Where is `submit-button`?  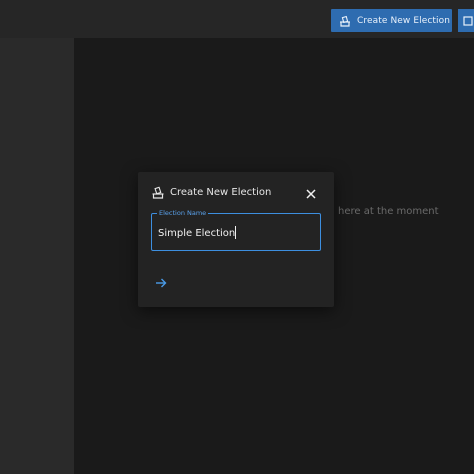
submit-button is located at coordinates (161, 283).